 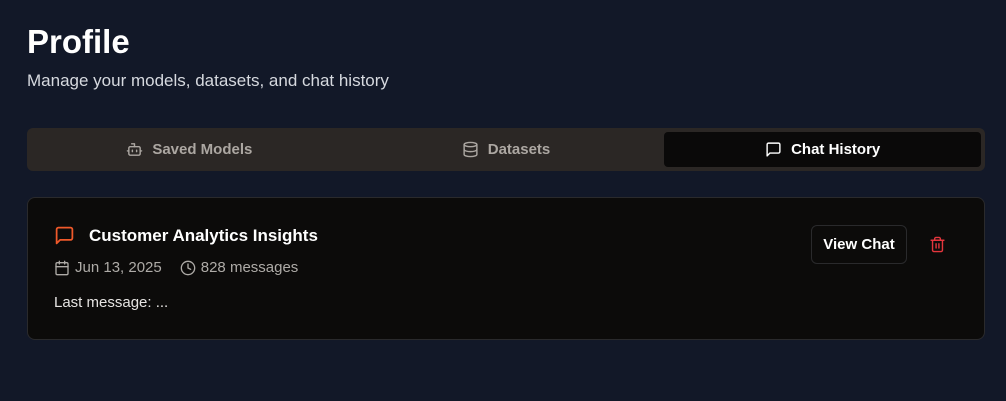 I want to click on chat-title-row: Customer Analytics Insights, so click(x=186, y=235).